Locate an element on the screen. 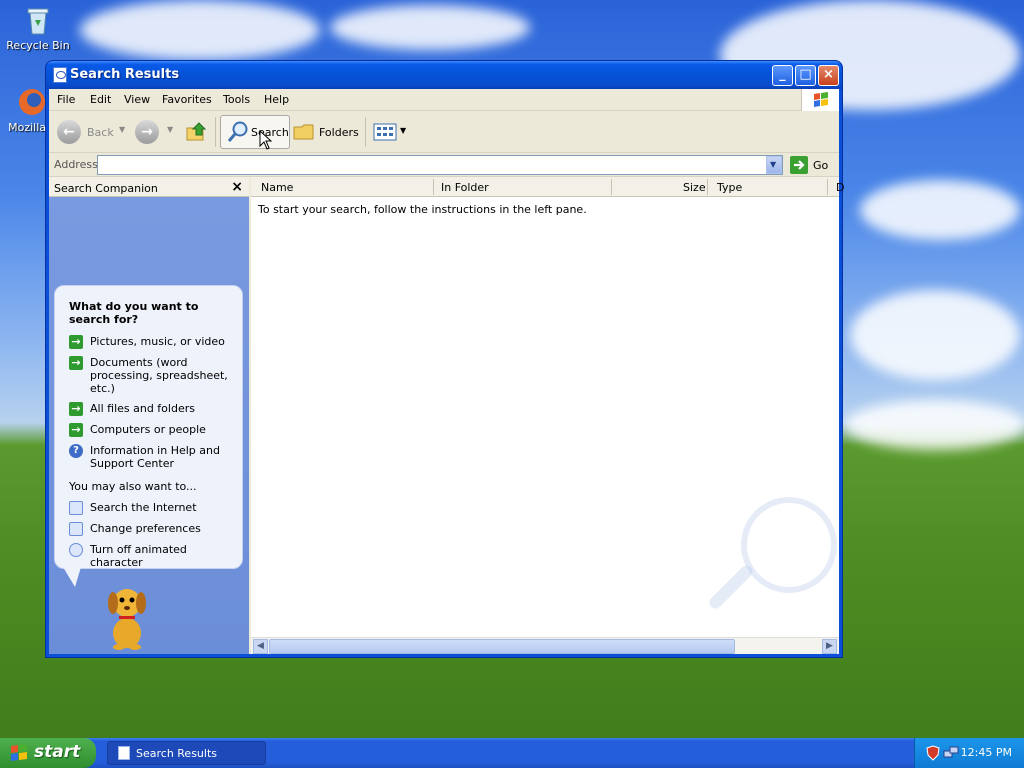 The image size is (1024, 768). up-folder-button is located at coordinates (198, 132).